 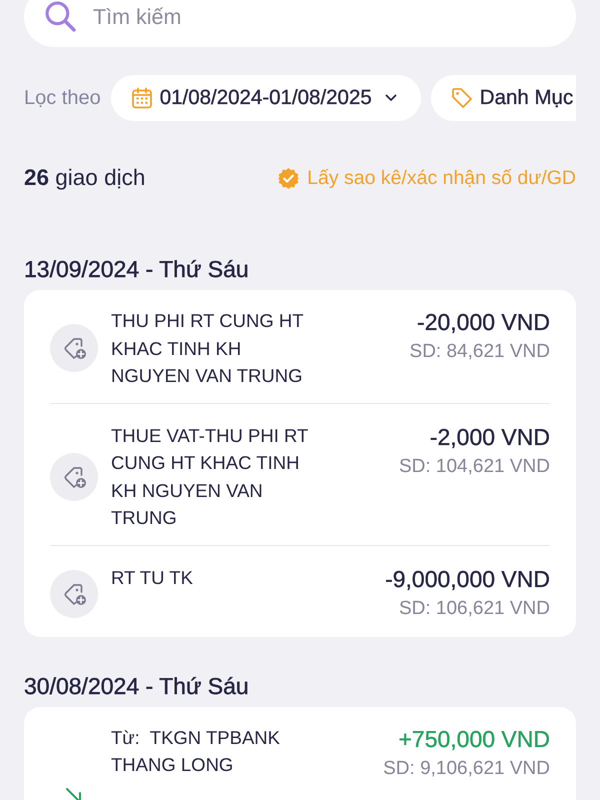 I want to click on transaction-amount: +750,000 VND, so click(x=474, y=739).